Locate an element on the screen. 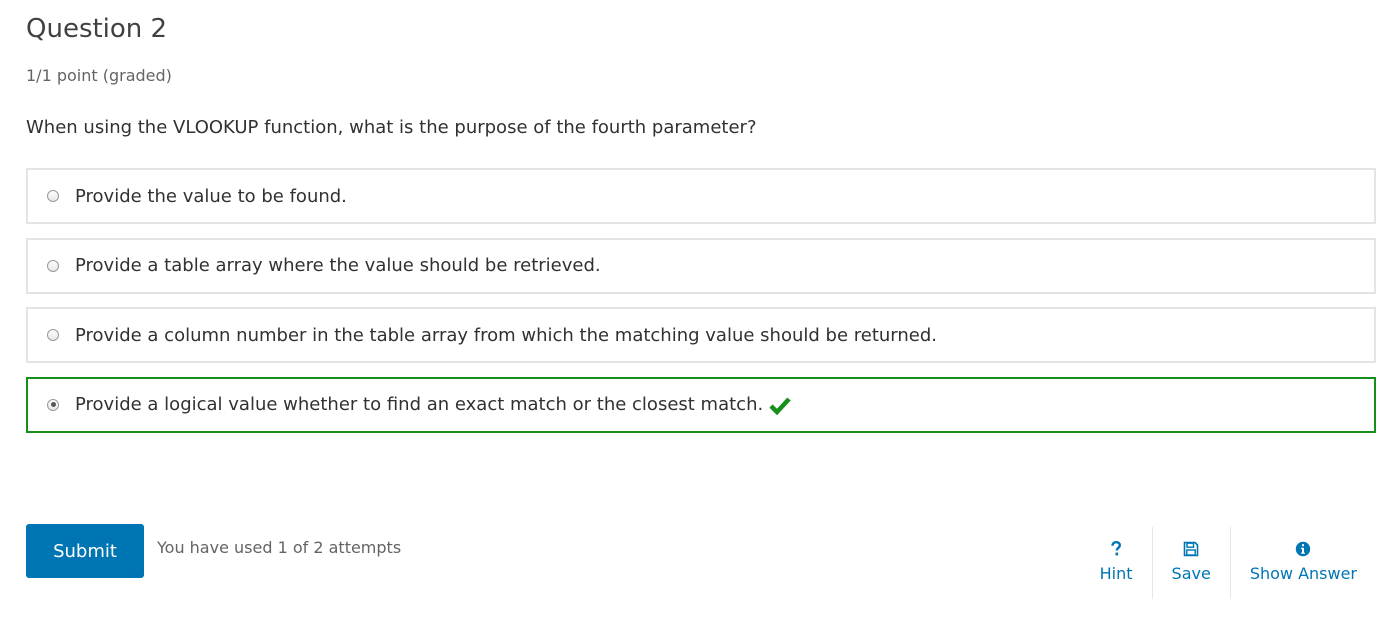  radio-button-selected is located at coordinates (53, 404).